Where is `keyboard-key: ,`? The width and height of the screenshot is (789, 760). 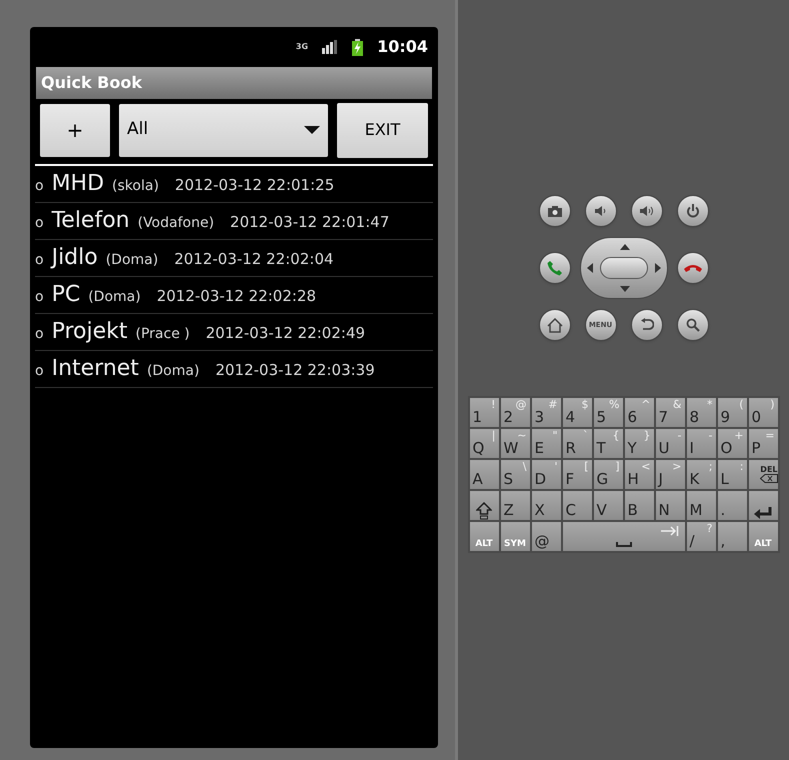
keyboard-key: , is located at coordinates (732, 536).